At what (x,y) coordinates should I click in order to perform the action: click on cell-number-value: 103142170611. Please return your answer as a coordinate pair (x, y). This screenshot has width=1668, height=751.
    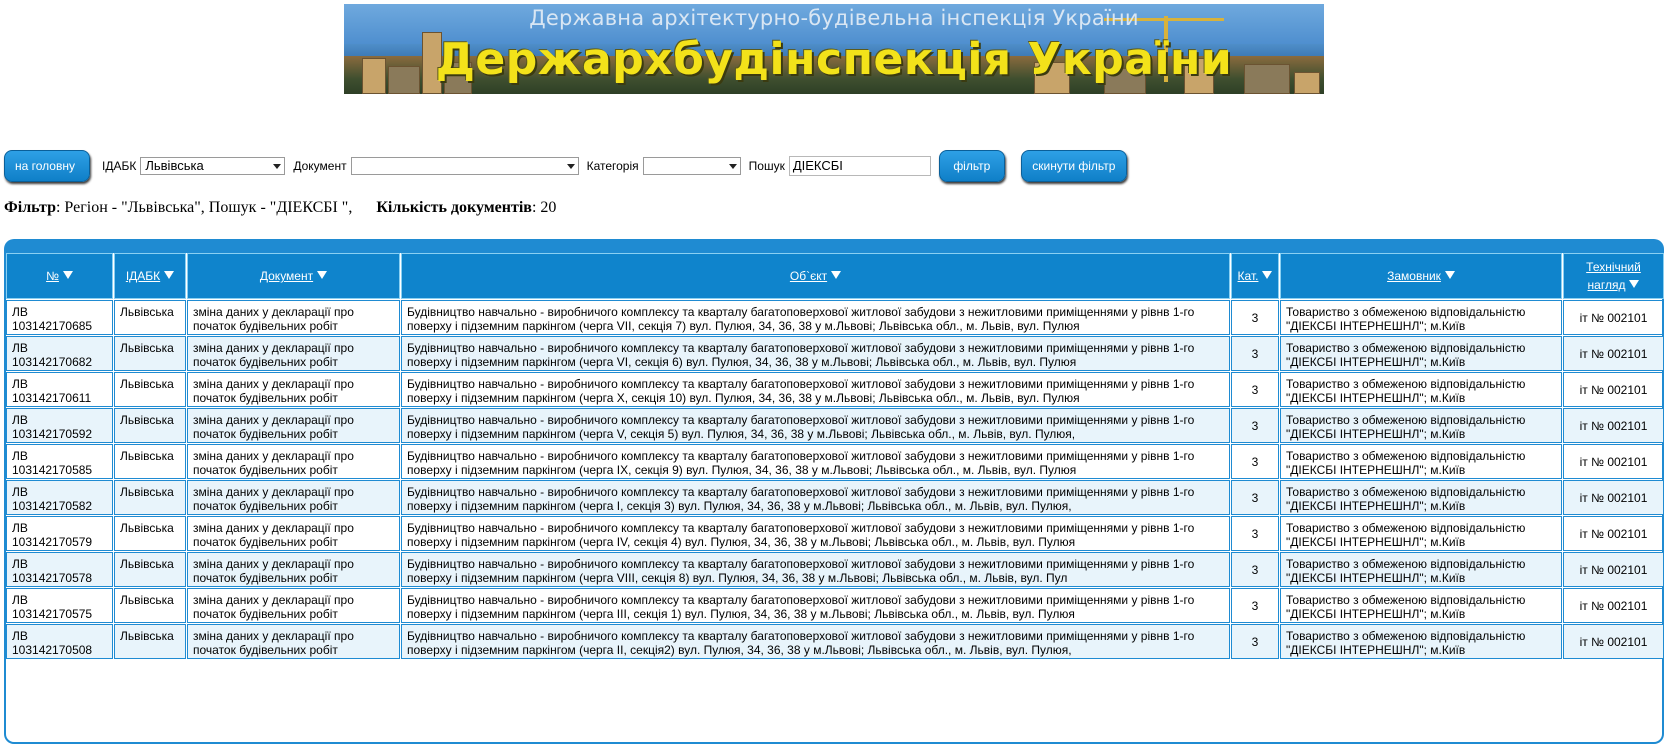
    Looking at the image, I should click on (52, 398).